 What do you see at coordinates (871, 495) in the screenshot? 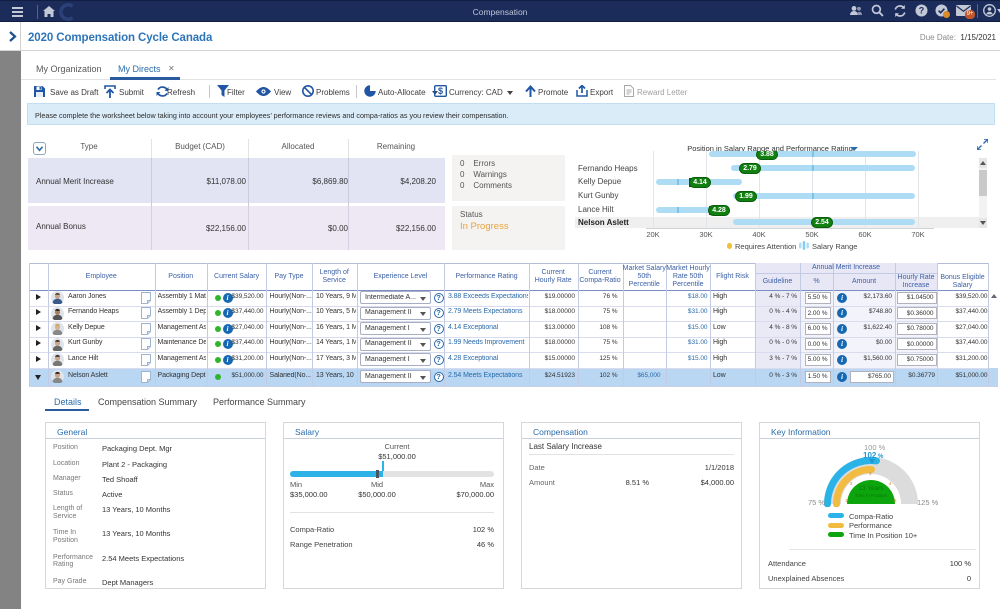
I see `svg-text: Time In Position` at bounding box center [871, 495].